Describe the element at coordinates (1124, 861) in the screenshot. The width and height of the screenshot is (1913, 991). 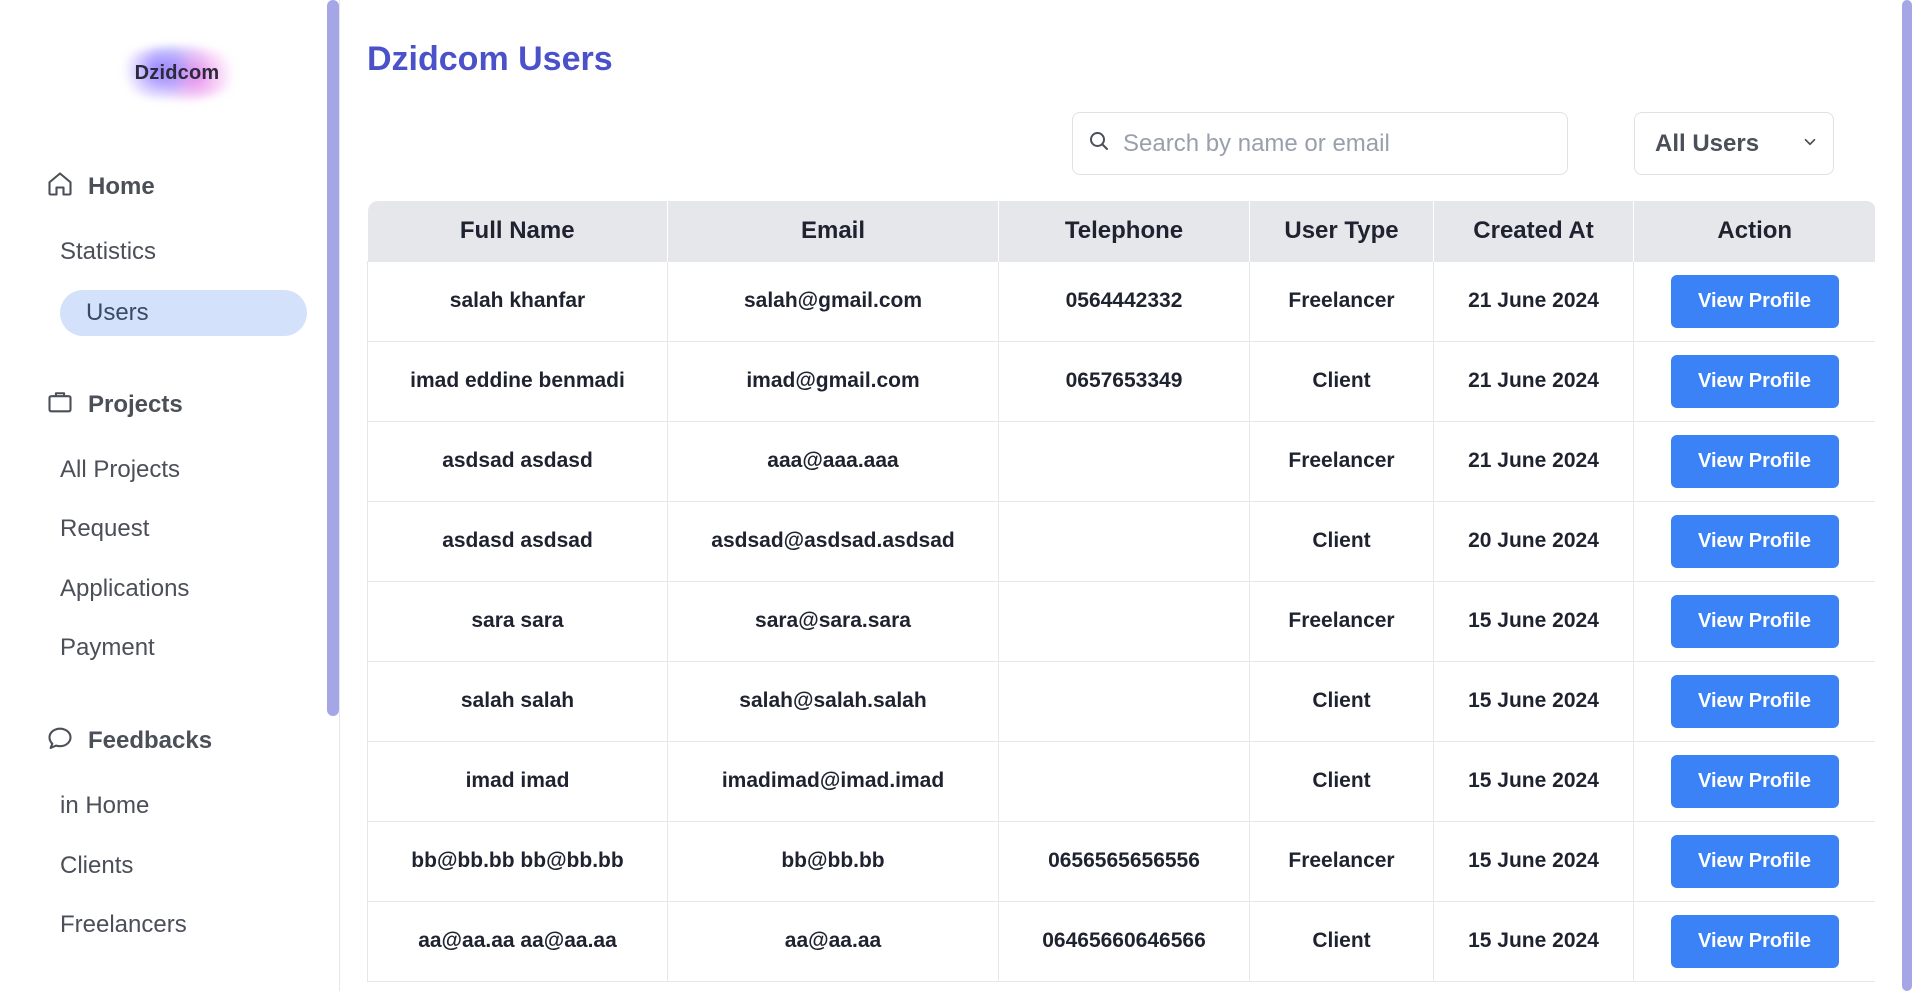
I see `cell-telephone: 0656565656556` at that location.